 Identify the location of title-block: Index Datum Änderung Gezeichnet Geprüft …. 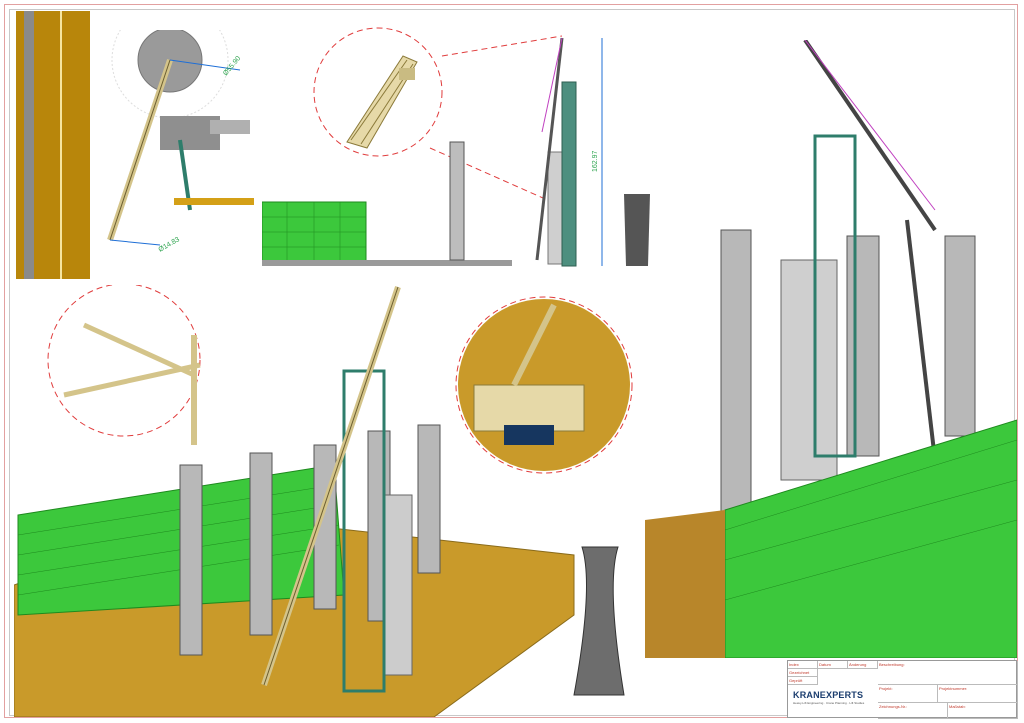
(902, 689).